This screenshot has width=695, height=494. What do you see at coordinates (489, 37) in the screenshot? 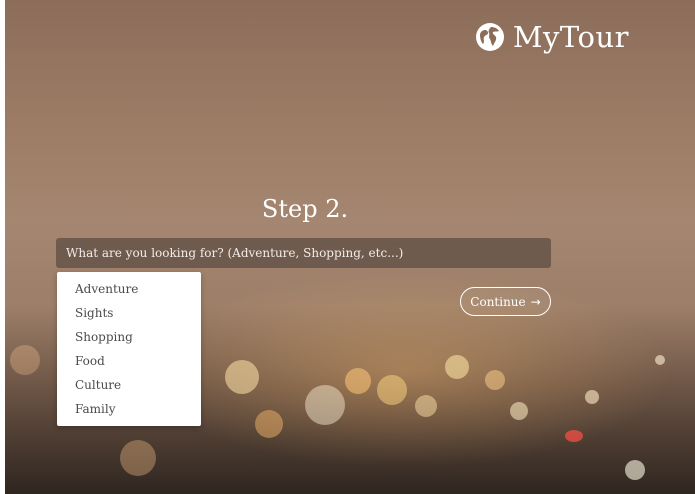
I see `globe-icon` at bounding box center [489, 37].